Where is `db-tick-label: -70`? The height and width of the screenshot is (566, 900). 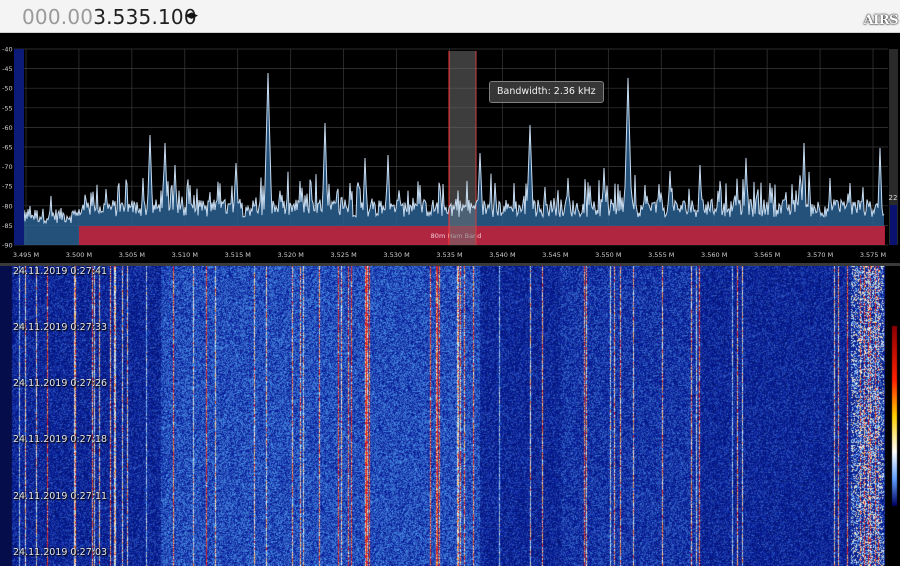 db-tick-label: -70 is located at coordinates (7, 167).